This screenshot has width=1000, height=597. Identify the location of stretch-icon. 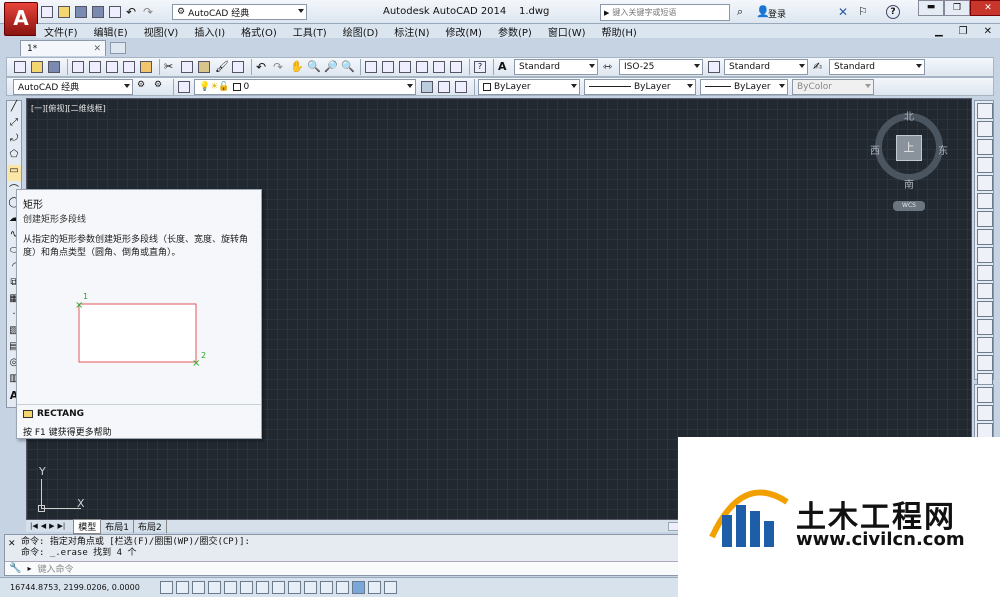
(985, 255).